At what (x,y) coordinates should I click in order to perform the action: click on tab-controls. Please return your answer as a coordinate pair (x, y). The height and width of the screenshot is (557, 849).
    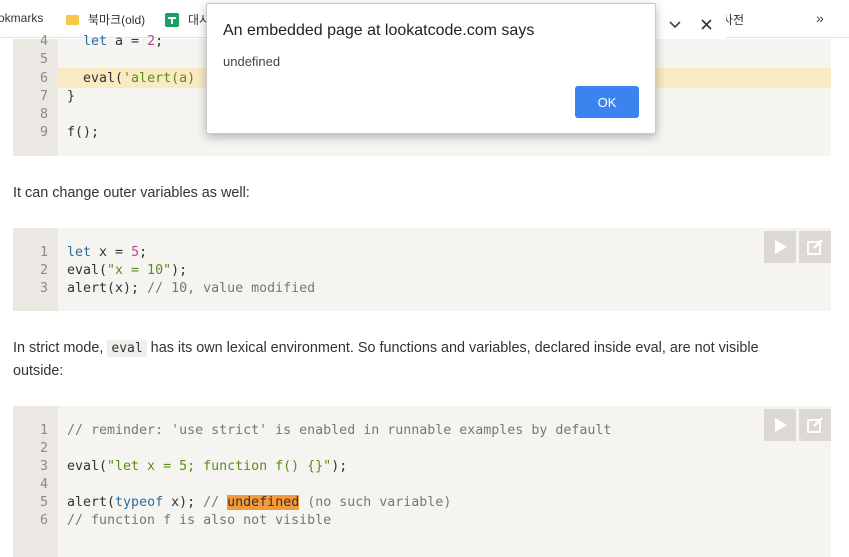
    Looking at the image, I should click on (690, 20).